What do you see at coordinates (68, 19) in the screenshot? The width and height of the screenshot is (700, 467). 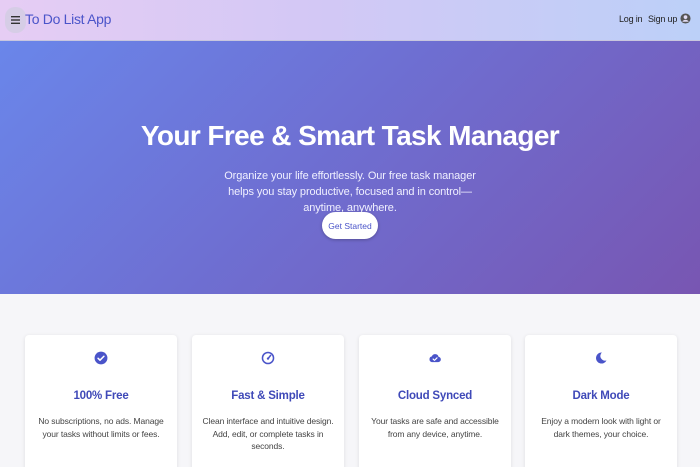 I see `app-brand: To Do List App` at bounding box center [68, 19].